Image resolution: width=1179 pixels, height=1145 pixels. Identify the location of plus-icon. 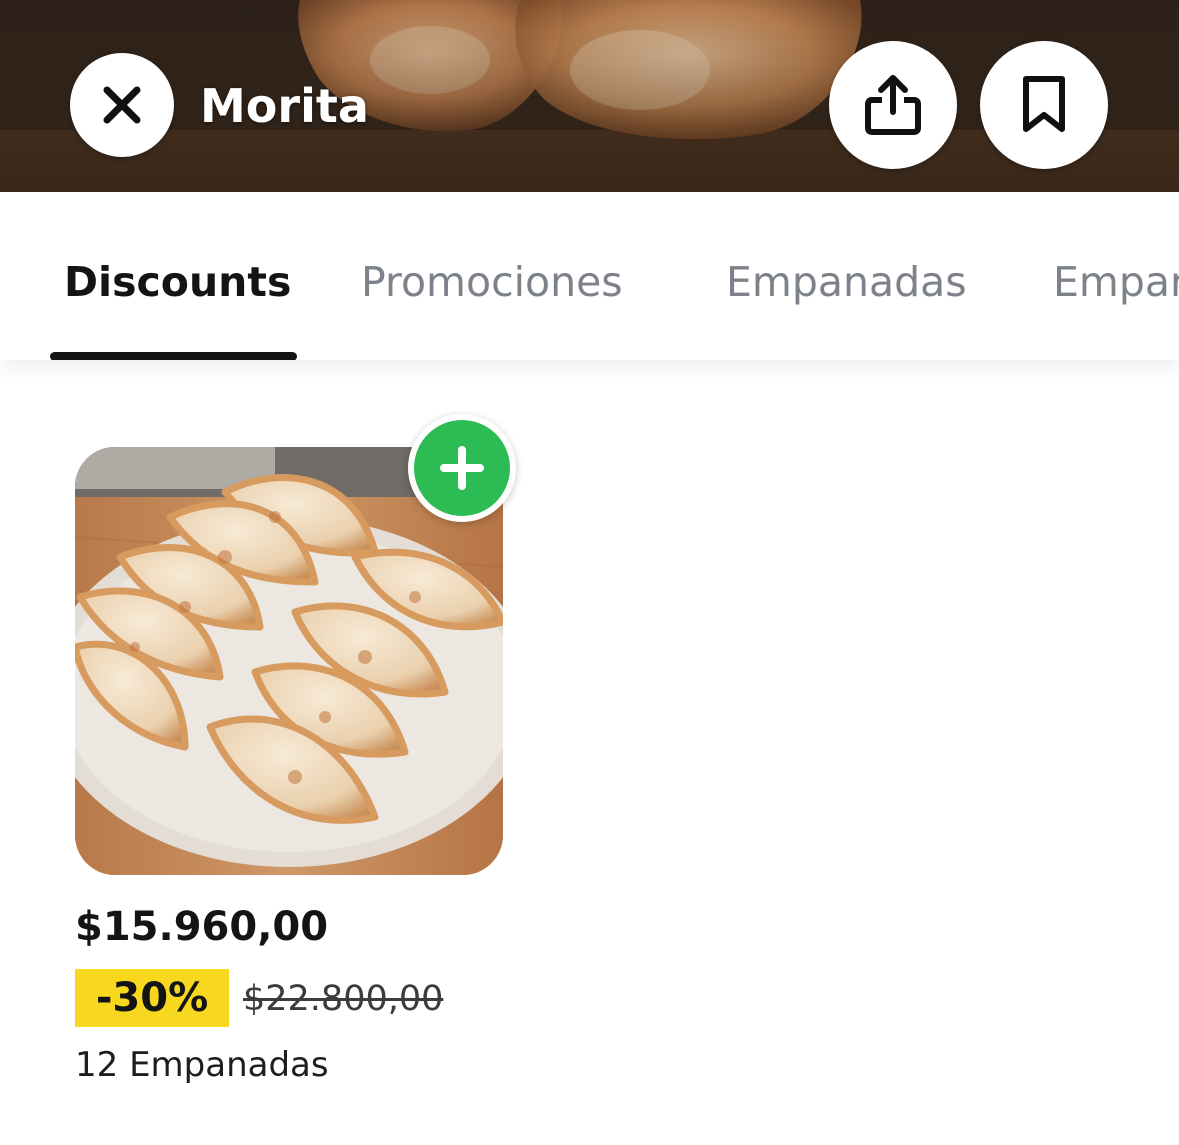
(462, 468).